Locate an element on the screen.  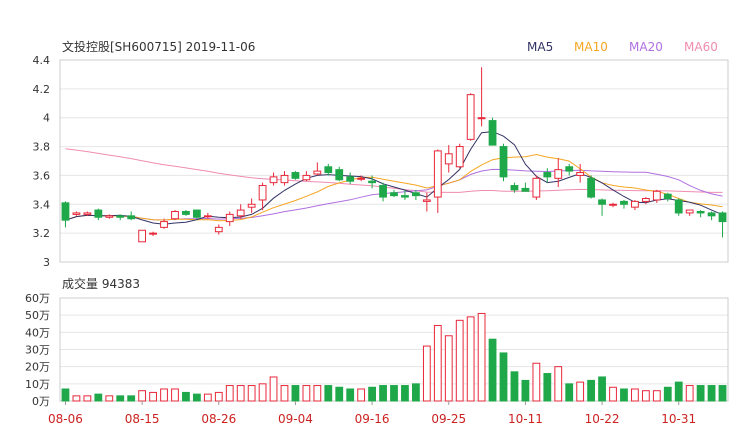
date-tick-label: 08-26 is located at coordinates (218, 419).